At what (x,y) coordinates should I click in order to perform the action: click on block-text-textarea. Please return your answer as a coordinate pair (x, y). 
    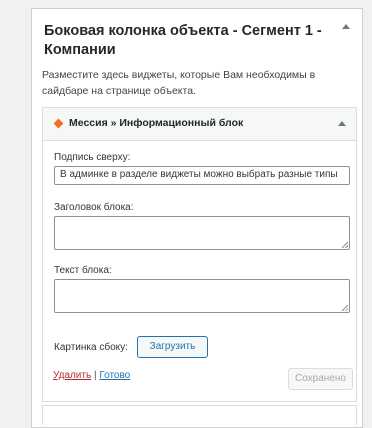
    Looking at the image, I should click on (202, 296).